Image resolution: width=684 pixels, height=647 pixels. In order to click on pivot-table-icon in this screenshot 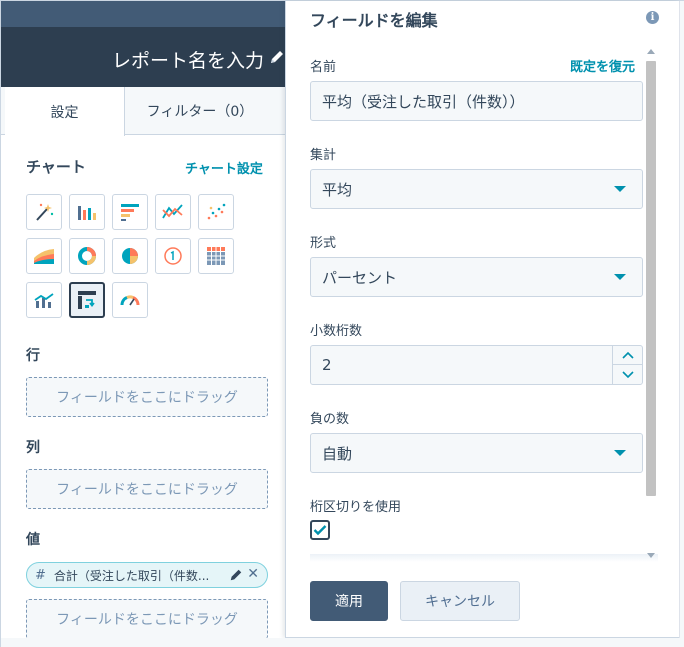, I will do `click(87, 300)`.